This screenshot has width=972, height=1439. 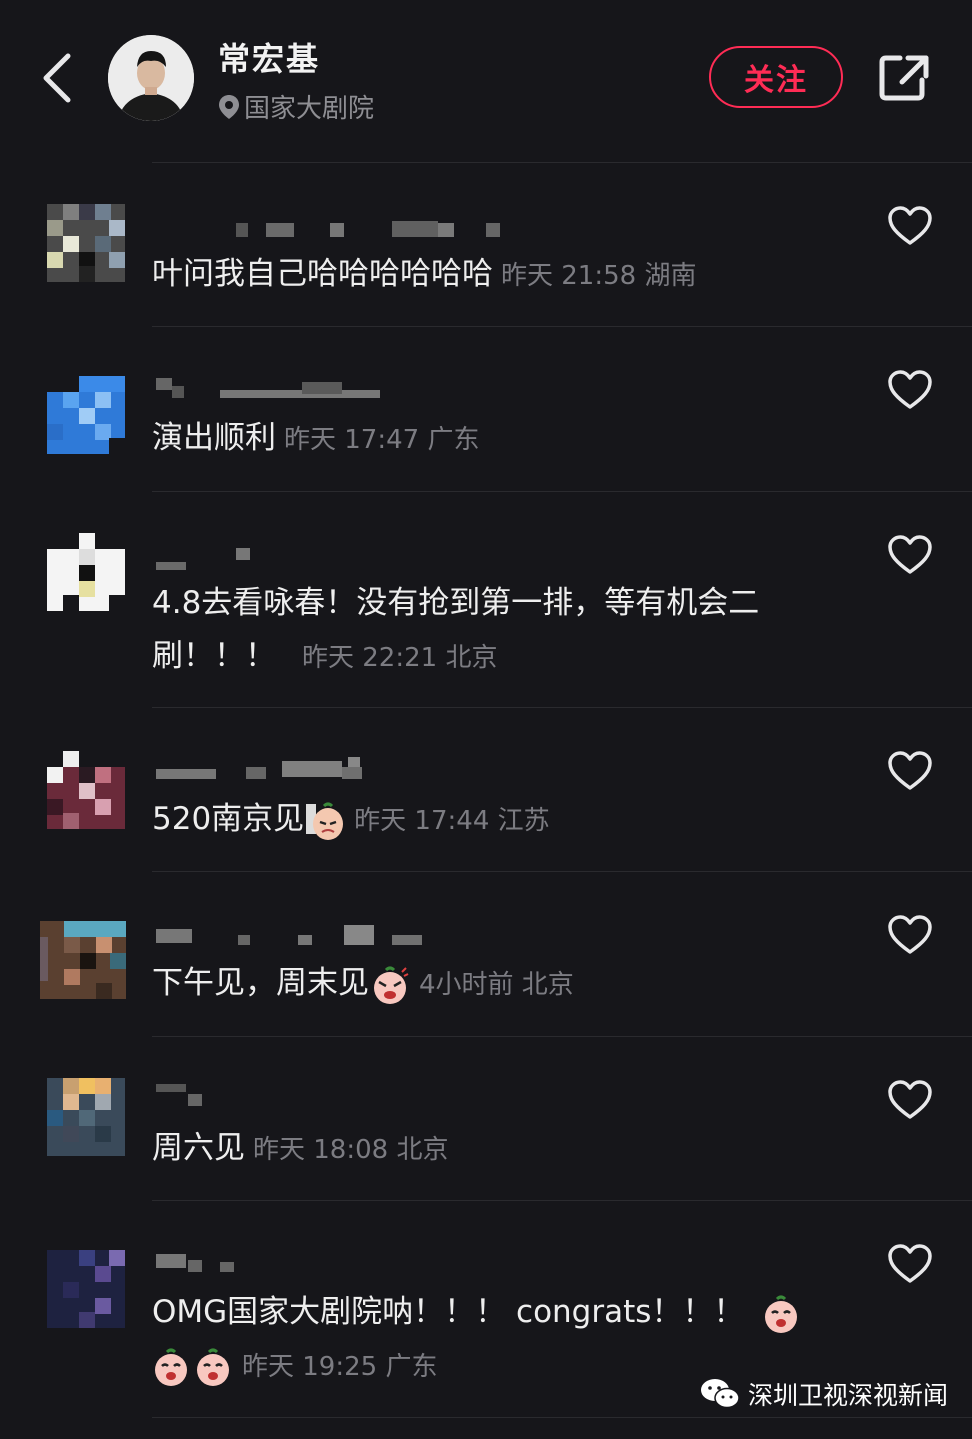 I want to click on comment-item: 下午见，周末见 4小时前 北京, so click(x=486, y=954).